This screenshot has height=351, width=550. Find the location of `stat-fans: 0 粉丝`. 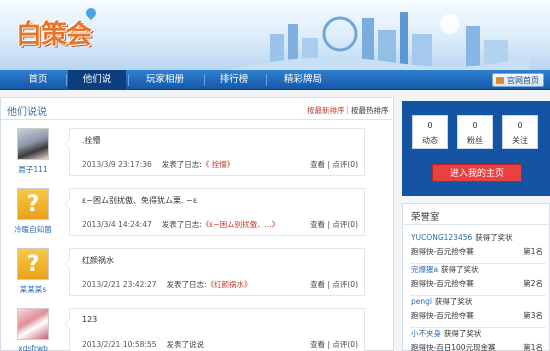

stat-fans: 0 粉丝 is located at coordinates (475, 132).